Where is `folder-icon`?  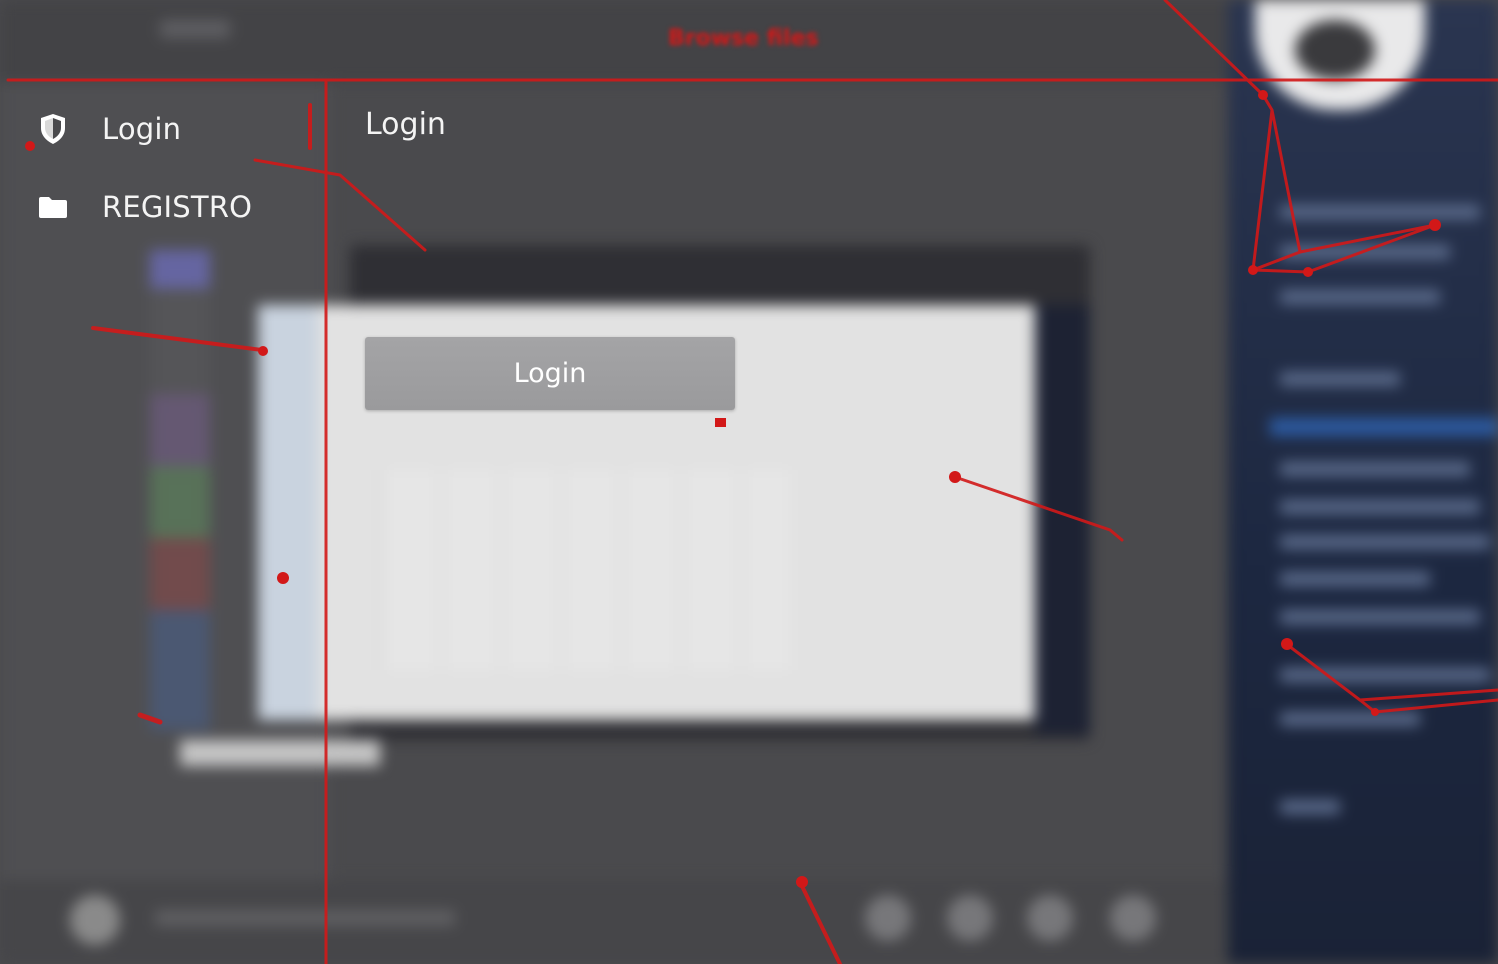
folder-icon is located at coordinates (53, 207).